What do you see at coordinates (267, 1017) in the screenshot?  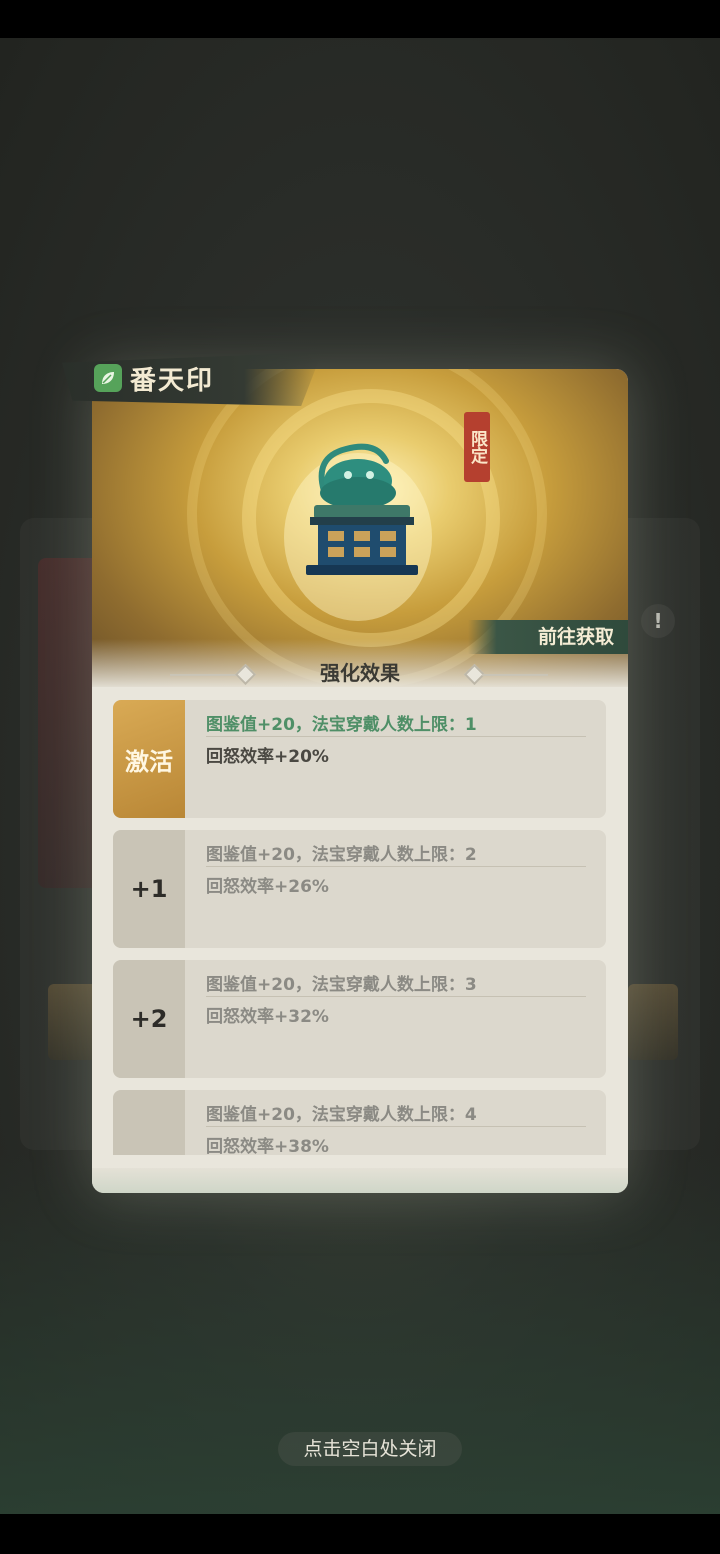 I see `effect-line-secondary: 回怒效率+32%` at bounding box center [267, 1017].